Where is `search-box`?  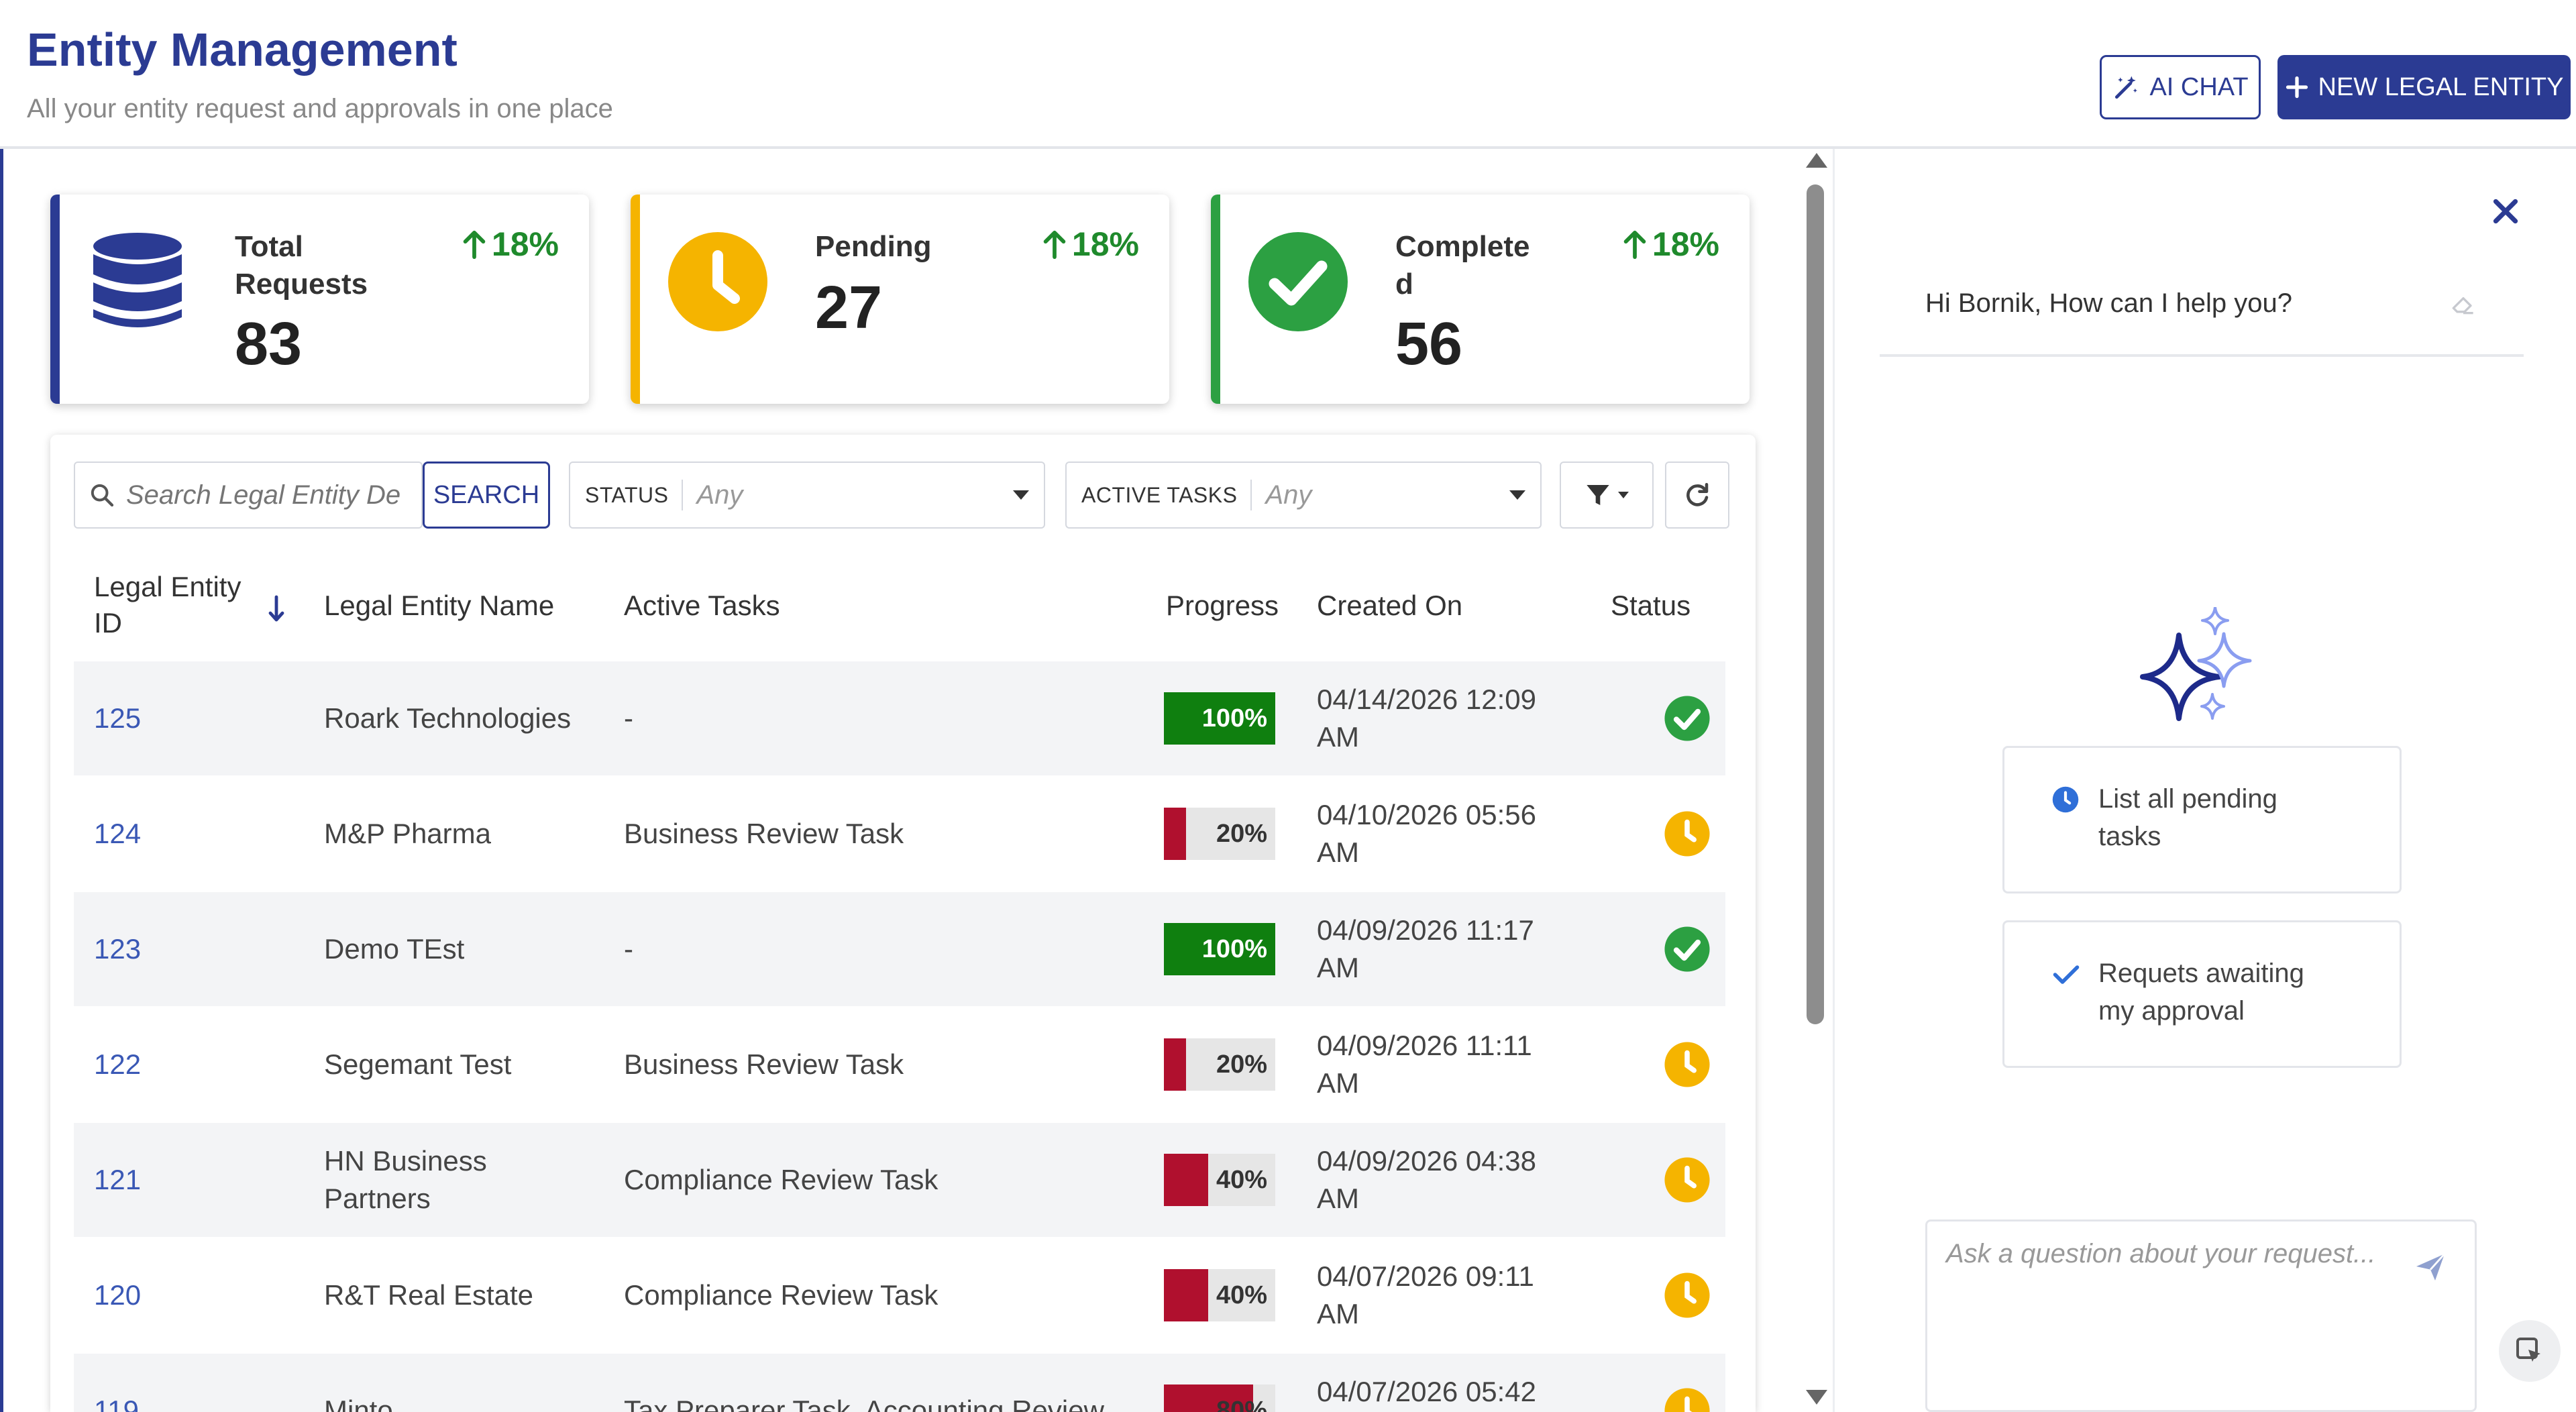
search-box is located at coordinates (248, 495).